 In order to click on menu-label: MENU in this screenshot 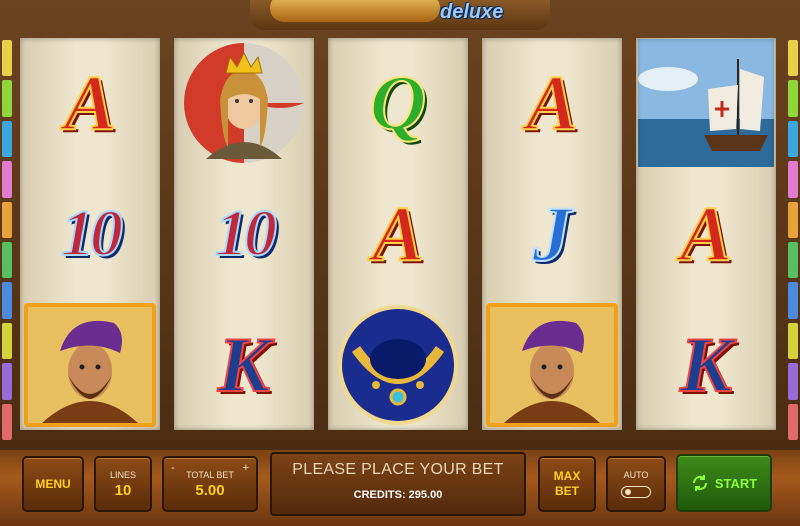, I will do `click(53, 483)`.